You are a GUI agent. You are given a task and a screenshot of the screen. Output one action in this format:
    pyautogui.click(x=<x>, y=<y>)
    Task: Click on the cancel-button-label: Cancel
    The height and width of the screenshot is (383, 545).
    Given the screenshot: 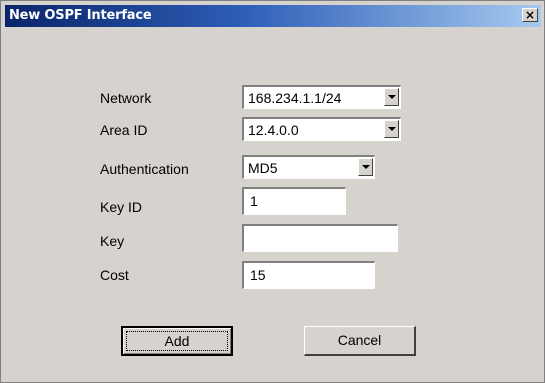 What is the action you would take?
    pyautogui.click(x=359, y=340)
    